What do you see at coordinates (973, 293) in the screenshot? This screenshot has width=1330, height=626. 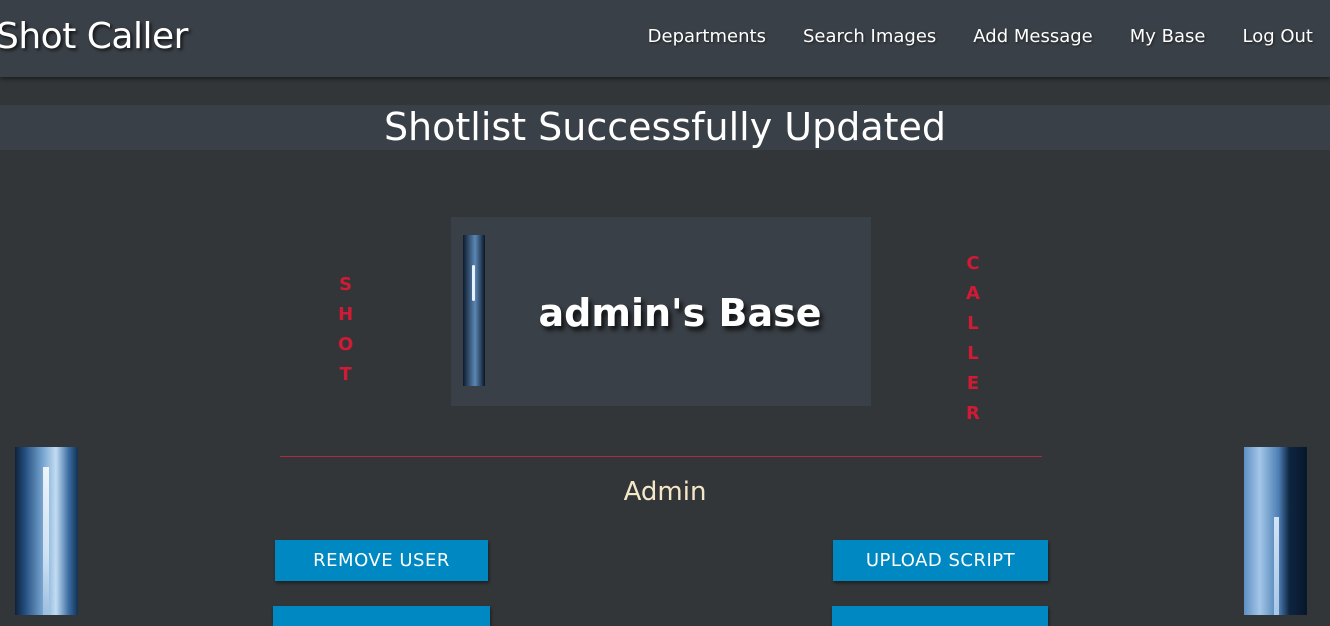 I see `caller-letter: A` at bounding box center [973, 293].